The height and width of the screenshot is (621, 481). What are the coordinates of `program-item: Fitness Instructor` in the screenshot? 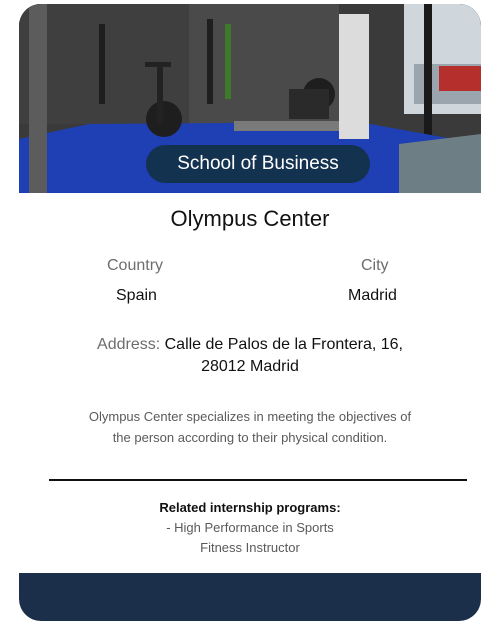 It's located at (250, 547).